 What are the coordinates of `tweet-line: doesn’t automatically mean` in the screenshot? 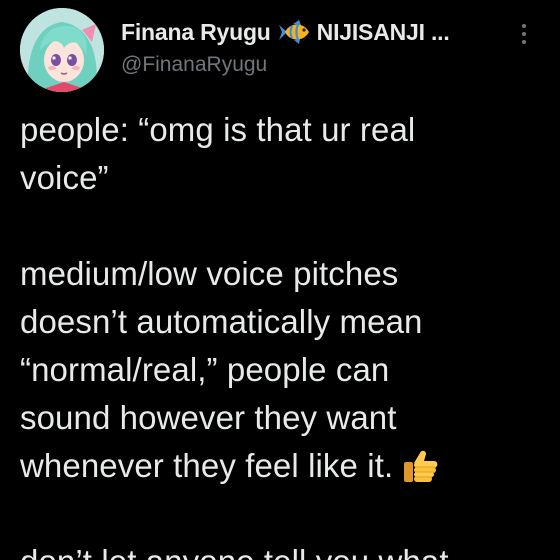 It's located at (221, 321).